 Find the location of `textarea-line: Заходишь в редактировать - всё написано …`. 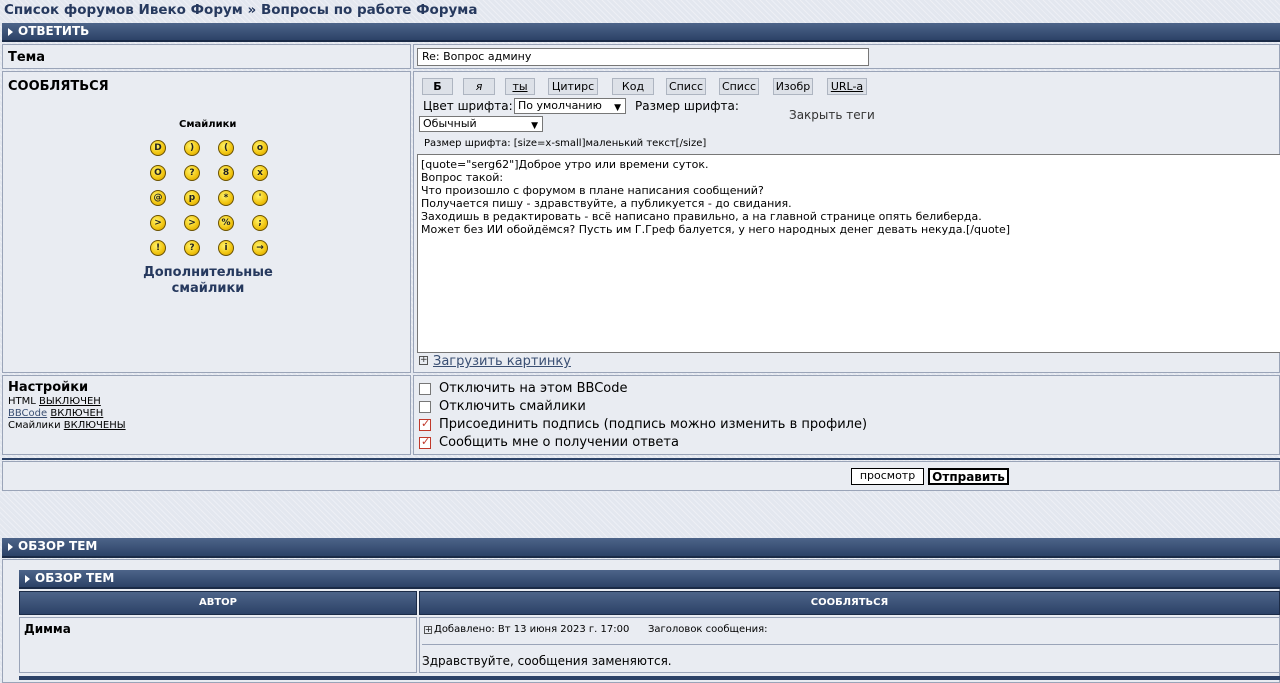

textarea-line: Заходишь в редактировать - всё написано … is located at coordinates (701, 216).